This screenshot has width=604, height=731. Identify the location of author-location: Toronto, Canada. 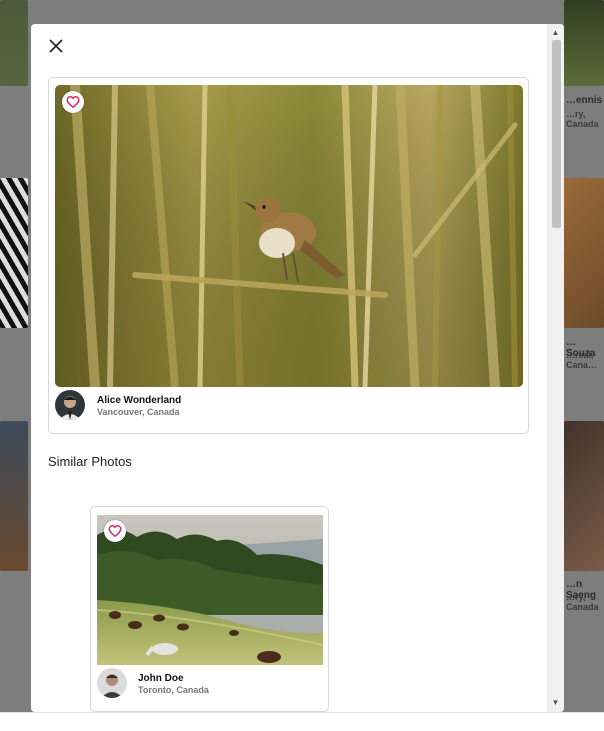
(173, 690).